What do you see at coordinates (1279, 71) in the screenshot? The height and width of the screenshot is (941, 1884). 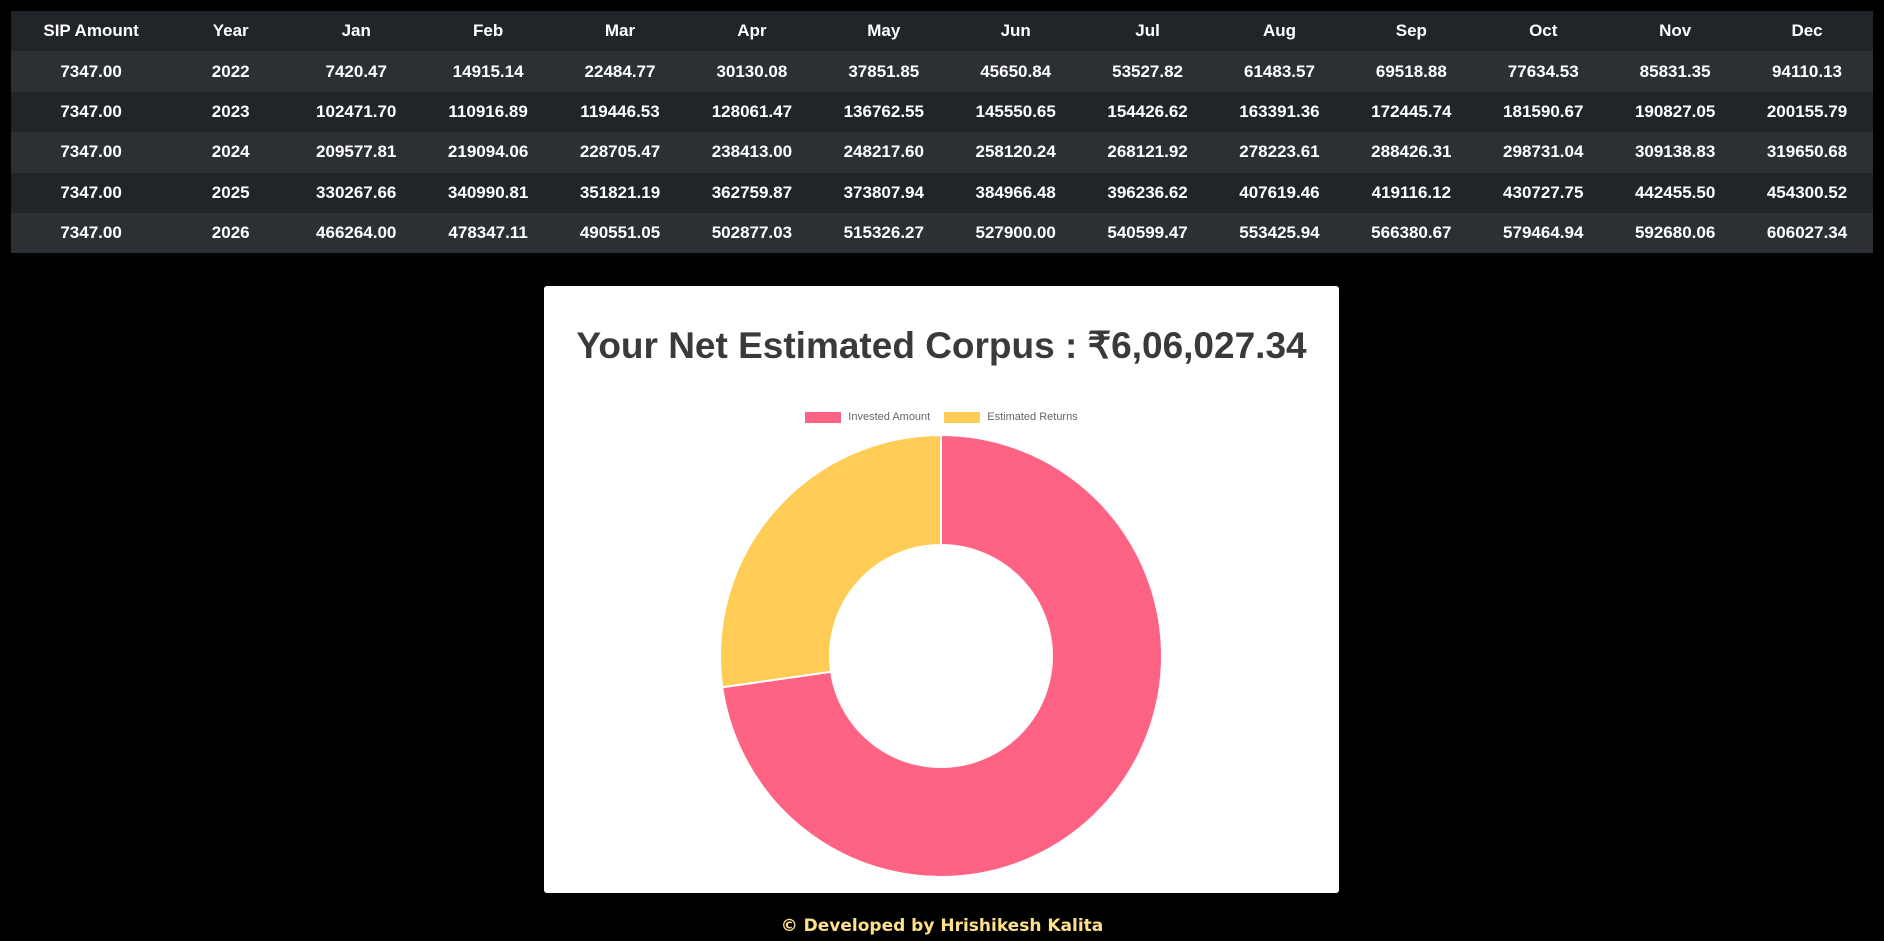 I see `table-cell-aug: 61483.57` at bounding box center [1279, 71].